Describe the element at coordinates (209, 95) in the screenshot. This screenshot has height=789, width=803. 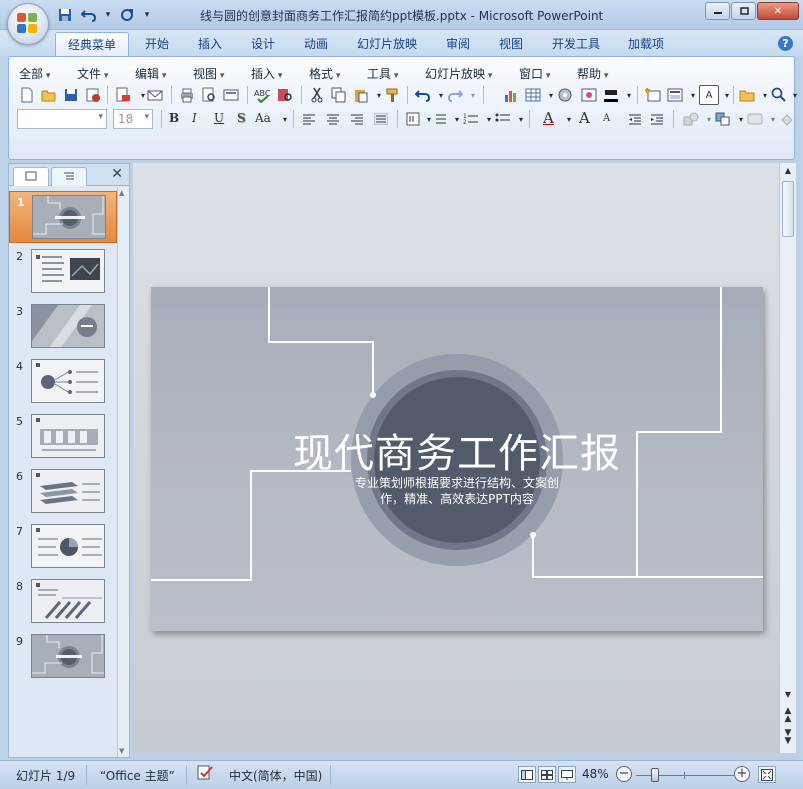
I see `print-preview-icon` at that location.